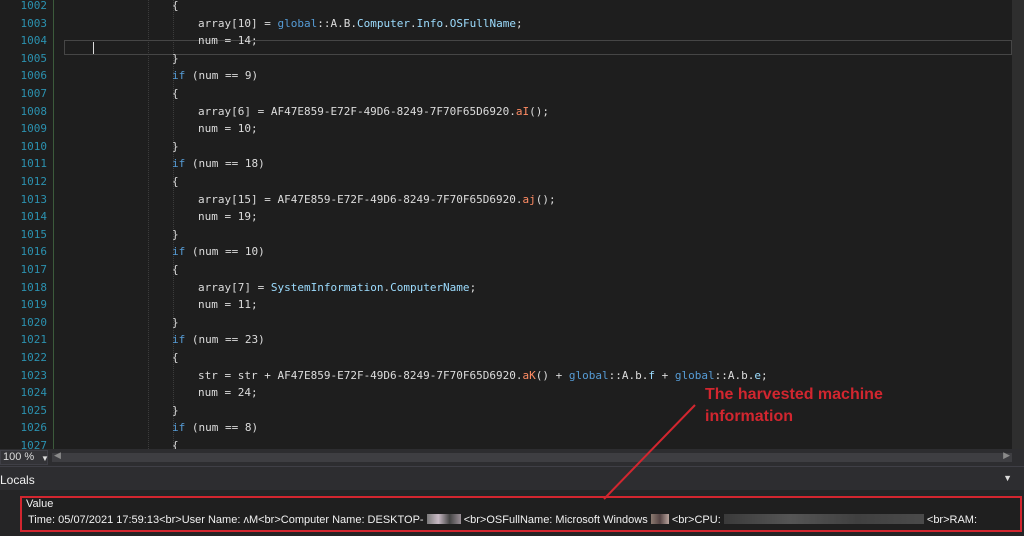 Image resolution: width=1024 pixels, height=536 pixels. What do you see at coordinates (57, 455) in the screenshot?
I see `scroll-left-icon: ◀` at bounding box center [57, 455].